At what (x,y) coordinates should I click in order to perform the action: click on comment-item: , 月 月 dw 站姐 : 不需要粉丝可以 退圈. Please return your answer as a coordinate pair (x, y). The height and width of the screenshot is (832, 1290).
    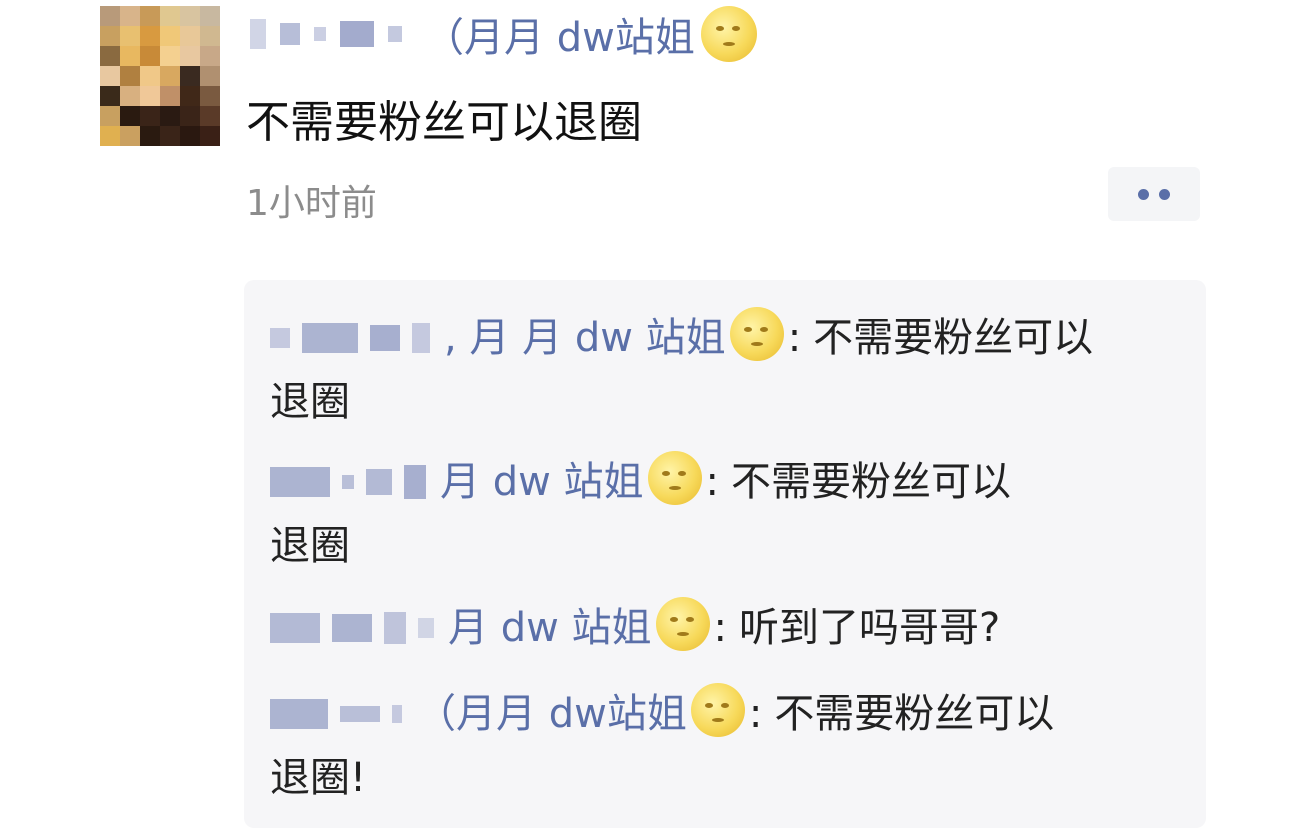
    Looking at the image, I should click on (720, 370).